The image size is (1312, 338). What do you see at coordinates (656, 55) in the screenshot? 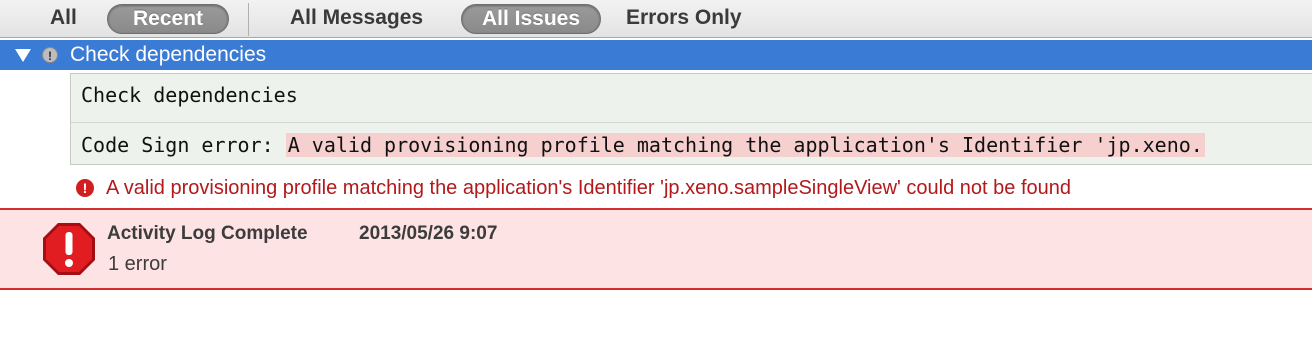
I see `group-row-check-dependencies: ! Check dependencies` at bounding box center [656, 55].